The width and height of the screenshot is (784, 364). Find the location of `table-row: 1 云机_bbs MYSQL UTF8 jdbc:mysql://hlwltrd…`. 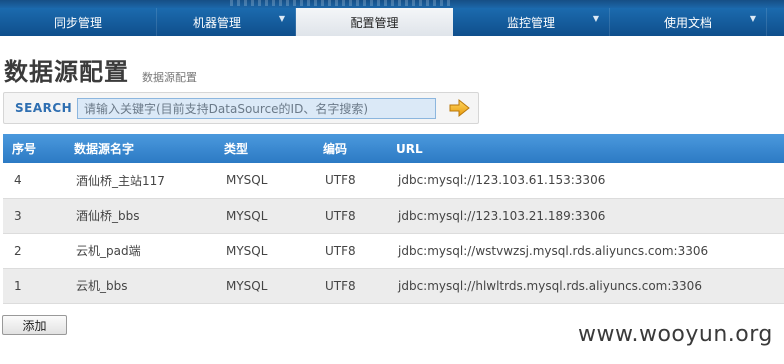

table-row: 1 云机_bbs MYSQL UTF8 jdbc:mysql://hlwltrd… is located at coordinates (393, 286).